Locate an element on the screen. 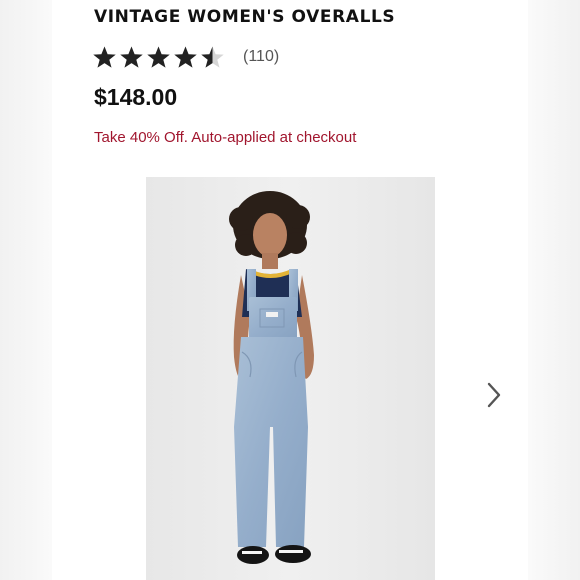 Image resolution: width=580 pixels, height=580 pixels. review-count: (110) is located at coordinates (261, 57).